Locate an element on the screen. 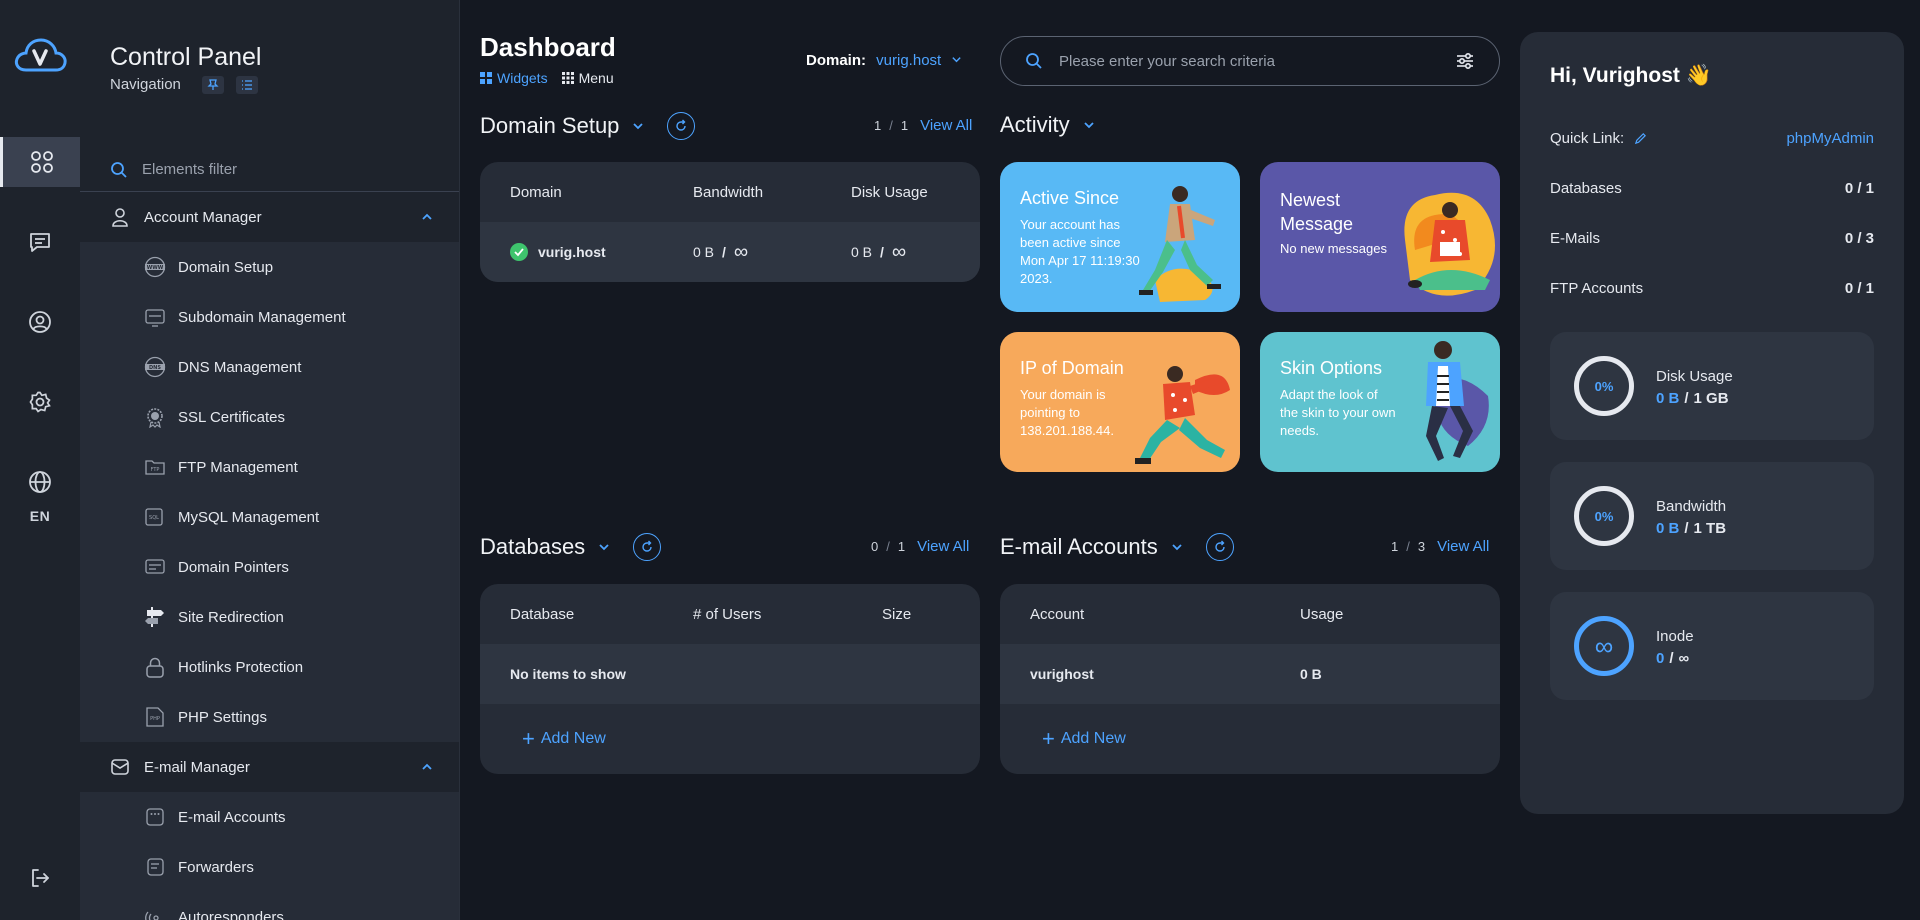 The image size is (1920, 920). nav-item-ftp-management: FTP FTP Management is located at coordinates (269, 467).